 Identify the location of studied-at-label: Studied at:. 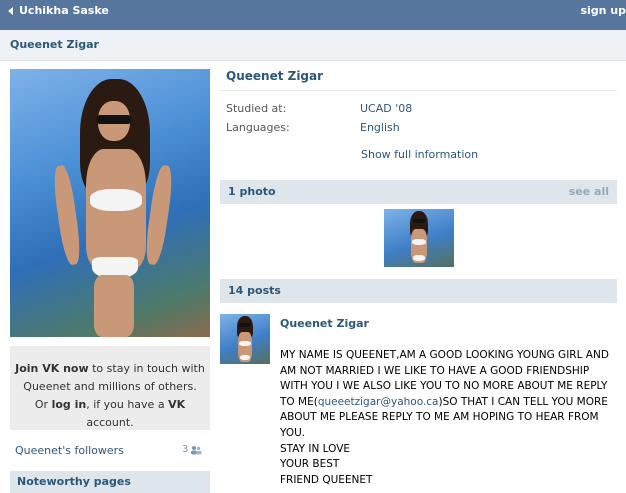
(256, 108).